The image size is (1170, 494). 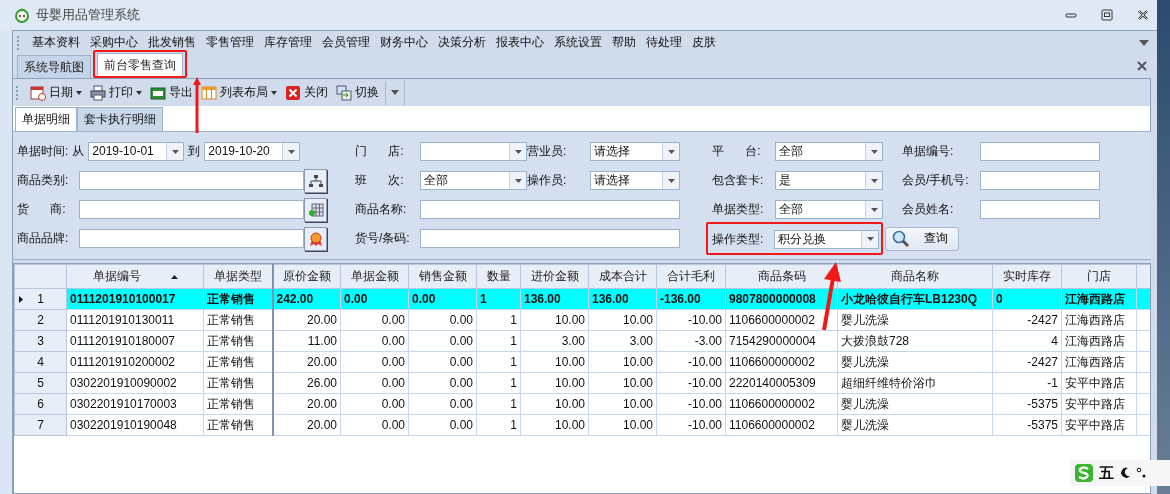 I want to click on shift-dropdown: 全部, so click(x=473, y=180).